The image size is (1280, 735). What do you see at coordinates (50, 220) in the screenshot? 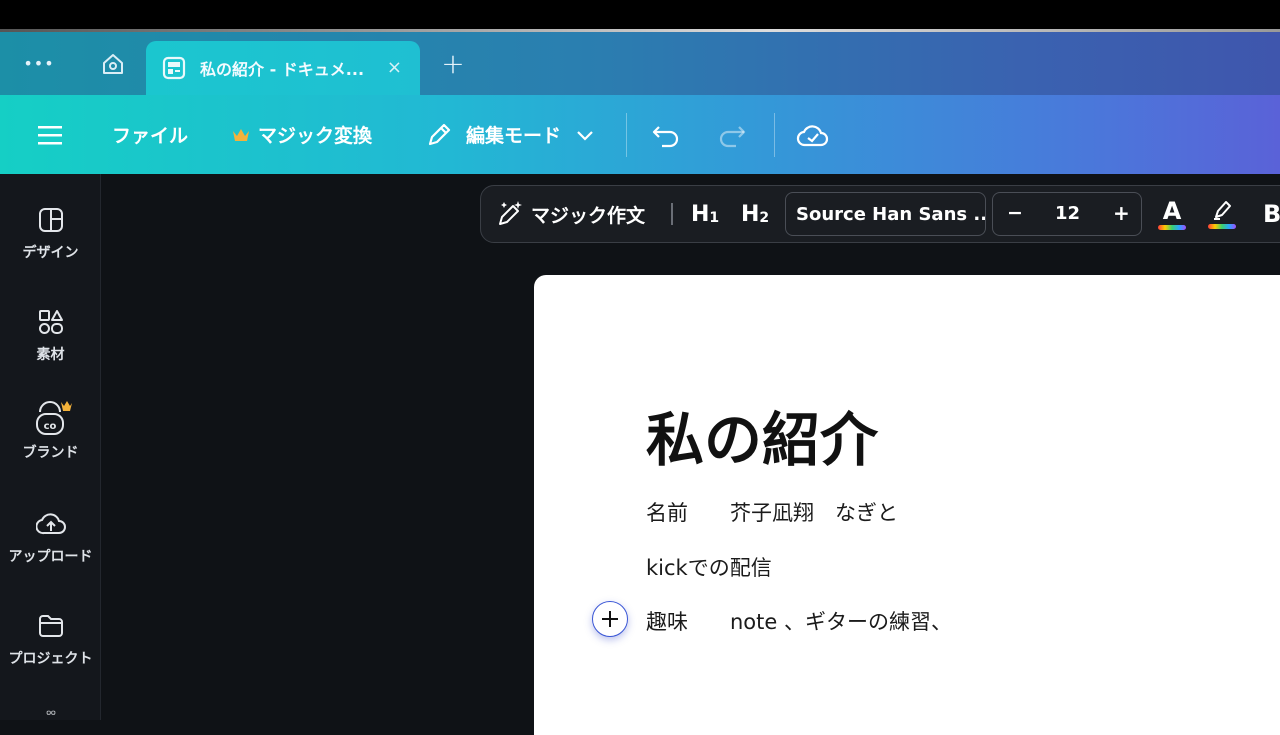
I see `design-icon` at bounding box center [50, 220].